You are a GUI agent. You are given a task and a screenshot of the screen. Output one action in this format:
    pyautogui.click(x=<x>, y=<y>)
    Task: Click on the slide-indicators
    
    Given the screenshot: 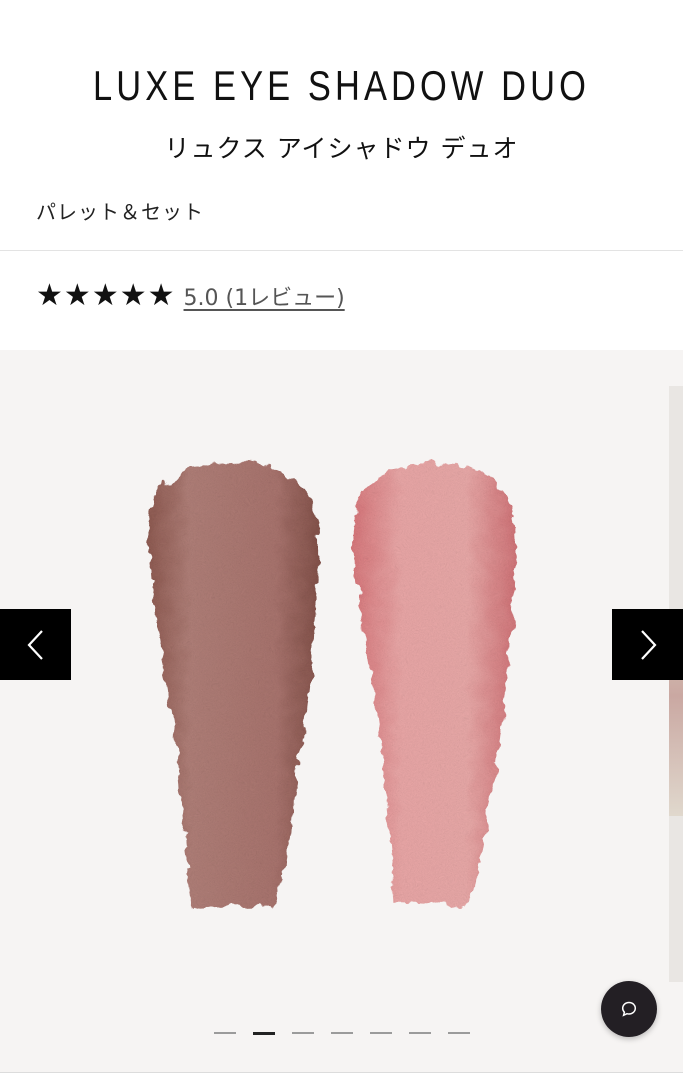 What is the action you would take?
    pyautogui.click(x=341, y=1033)
    